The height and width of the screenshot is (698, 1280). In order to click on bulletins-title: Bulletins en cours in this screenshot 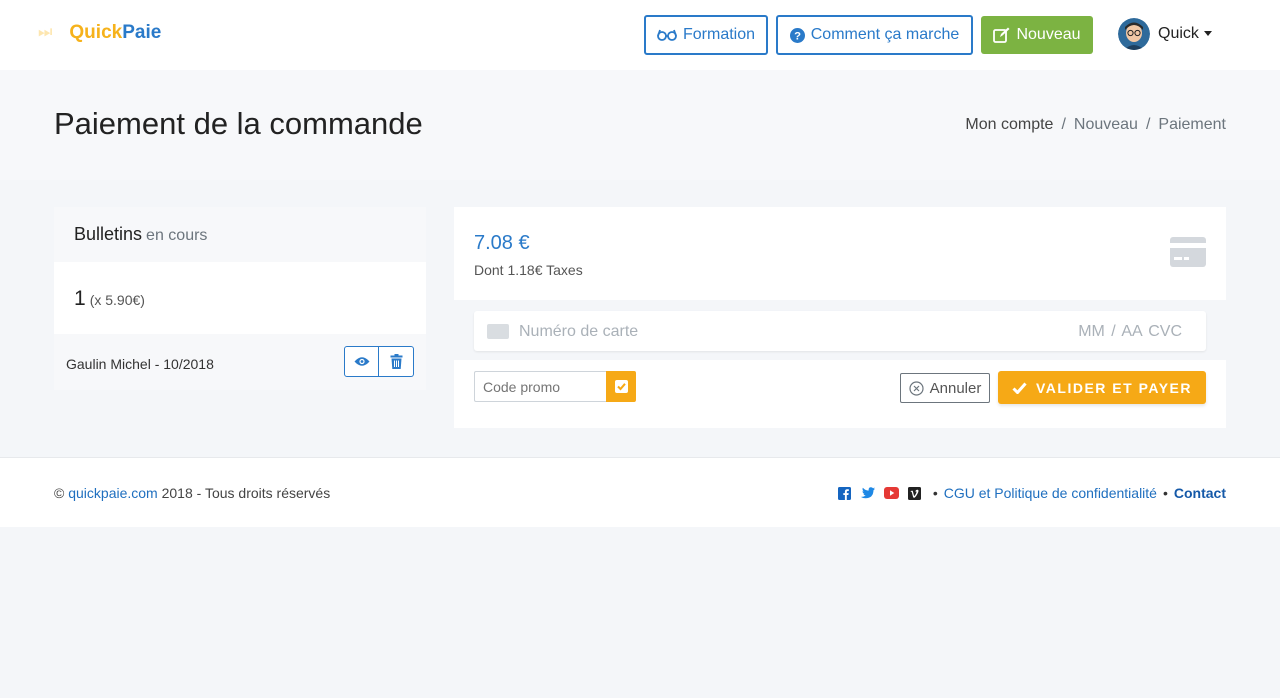, I will do `click(140, 234)`.